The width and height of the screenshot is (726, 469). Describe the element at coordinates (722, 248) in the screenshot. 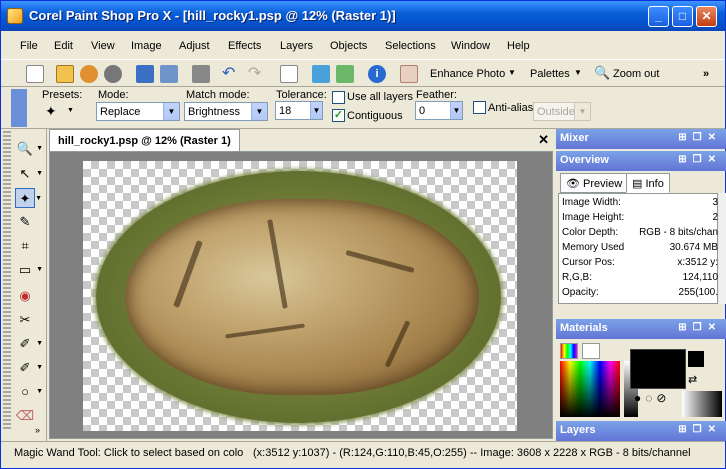

I see `info-scrollbar` at that location.